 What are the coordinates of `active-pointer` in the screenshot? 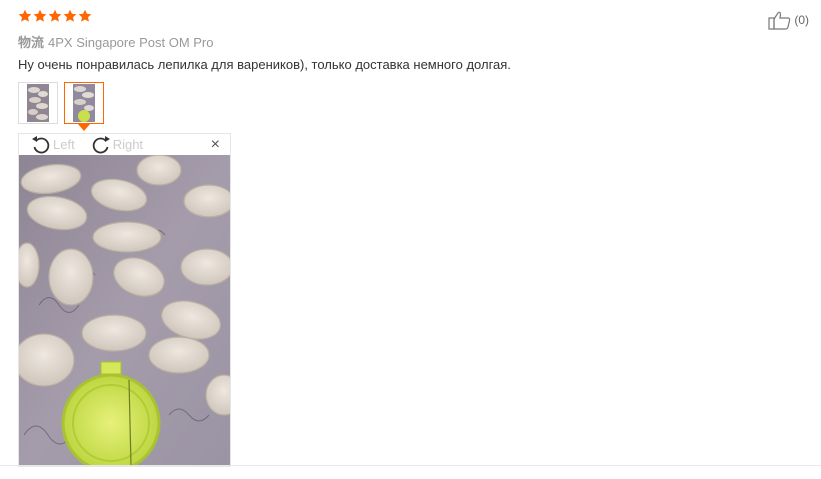 It's located at (84, 127).